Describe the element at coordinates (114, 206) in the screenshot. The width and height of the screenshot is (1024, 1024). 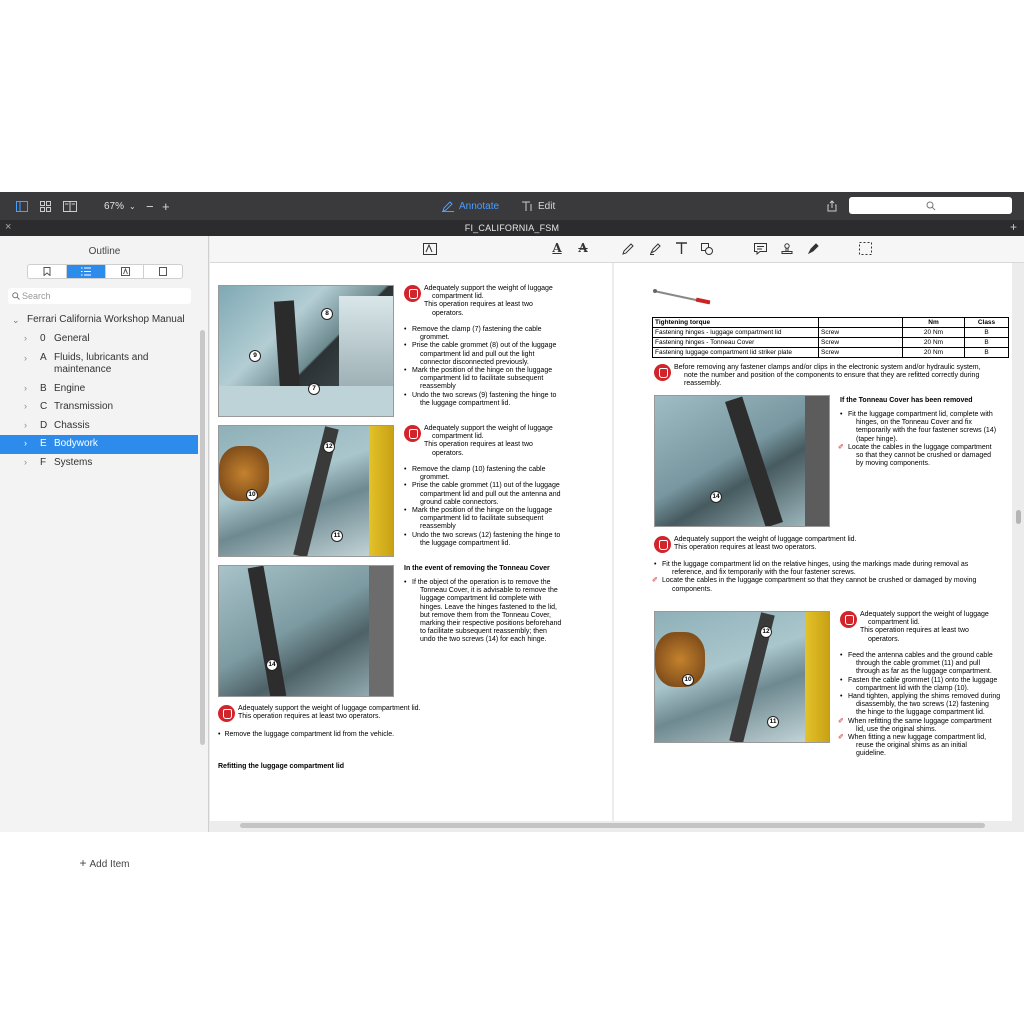
I see `zoom-value: 67%` at that location.